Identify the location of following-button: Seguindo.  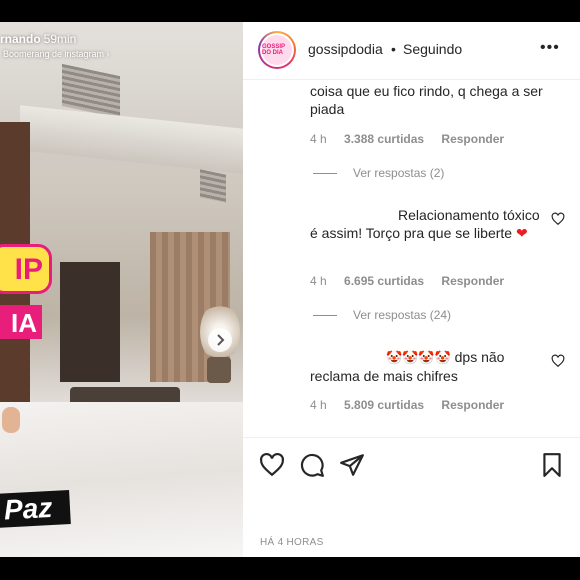
(432, 49).